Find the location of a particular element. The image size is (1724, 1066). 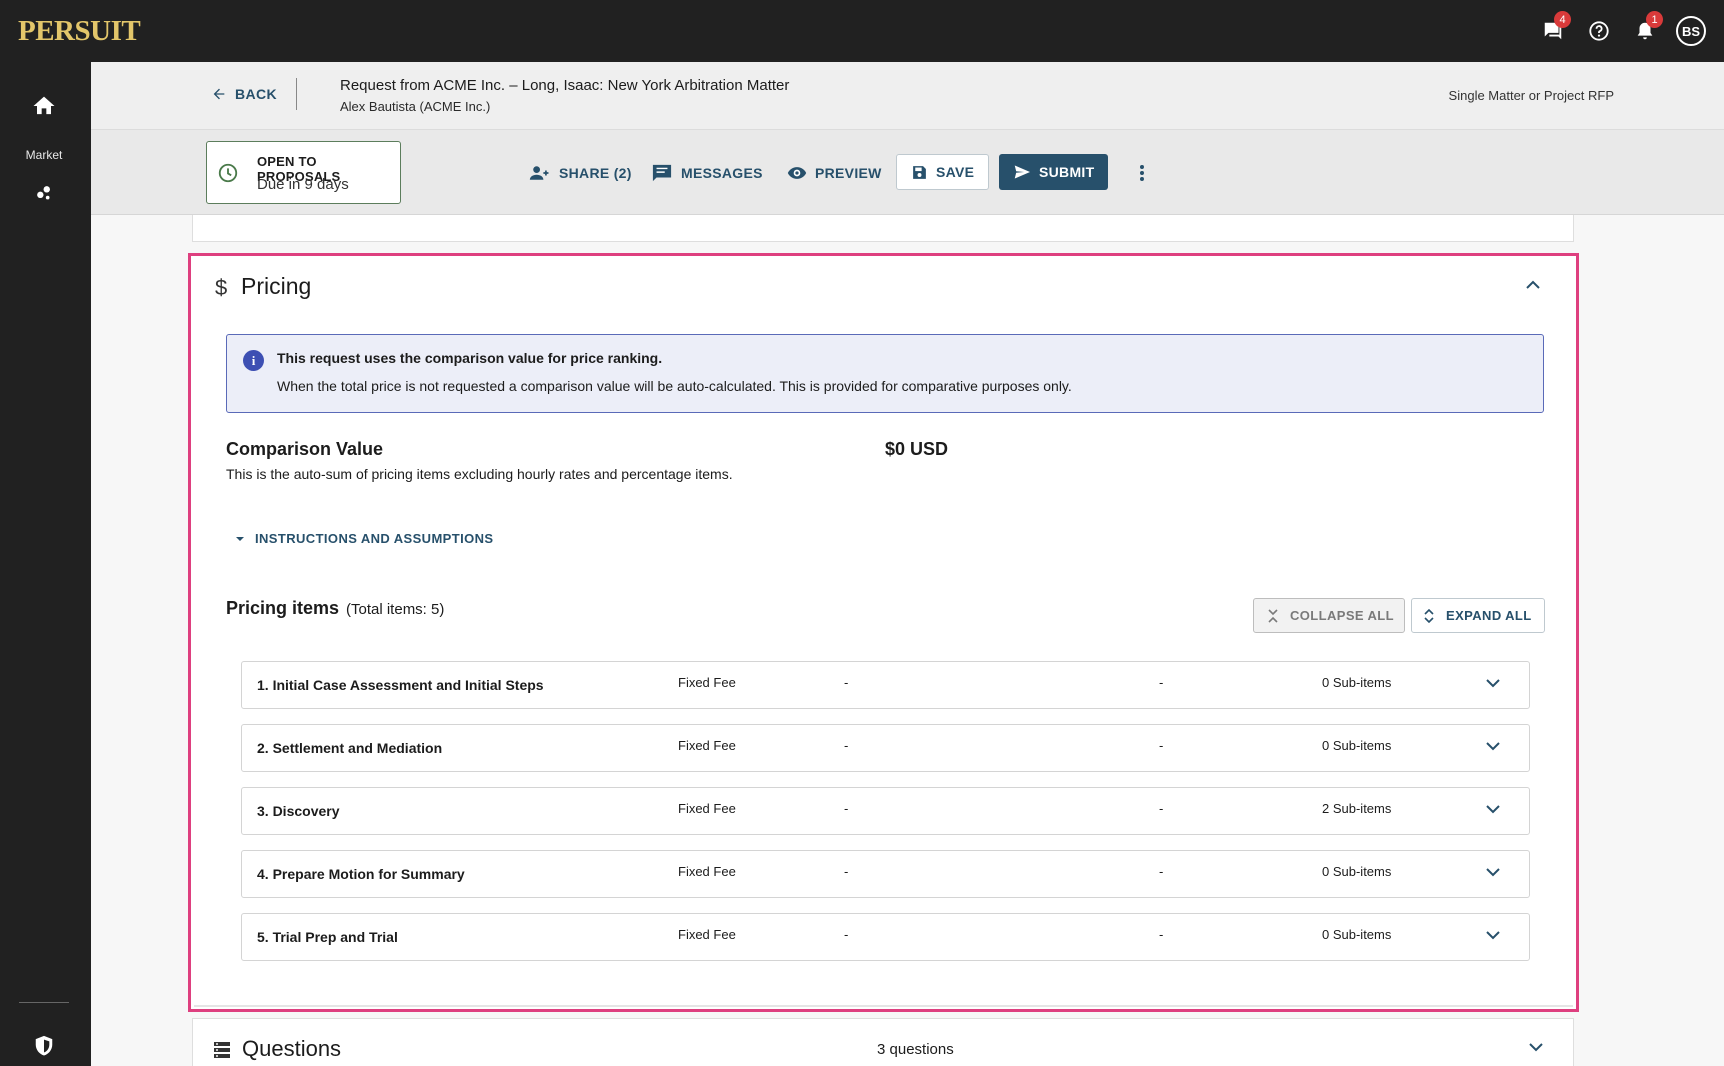

market-icon is located at coordinates (43, 193).